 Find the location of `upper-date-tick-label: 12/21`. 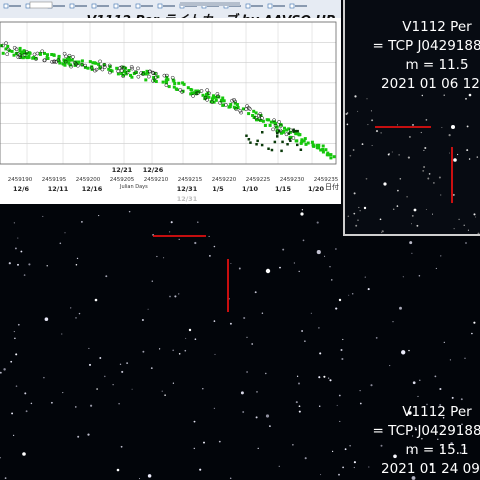

upper-date-tick-label: 12/21 is located at coordinates (122, 170).